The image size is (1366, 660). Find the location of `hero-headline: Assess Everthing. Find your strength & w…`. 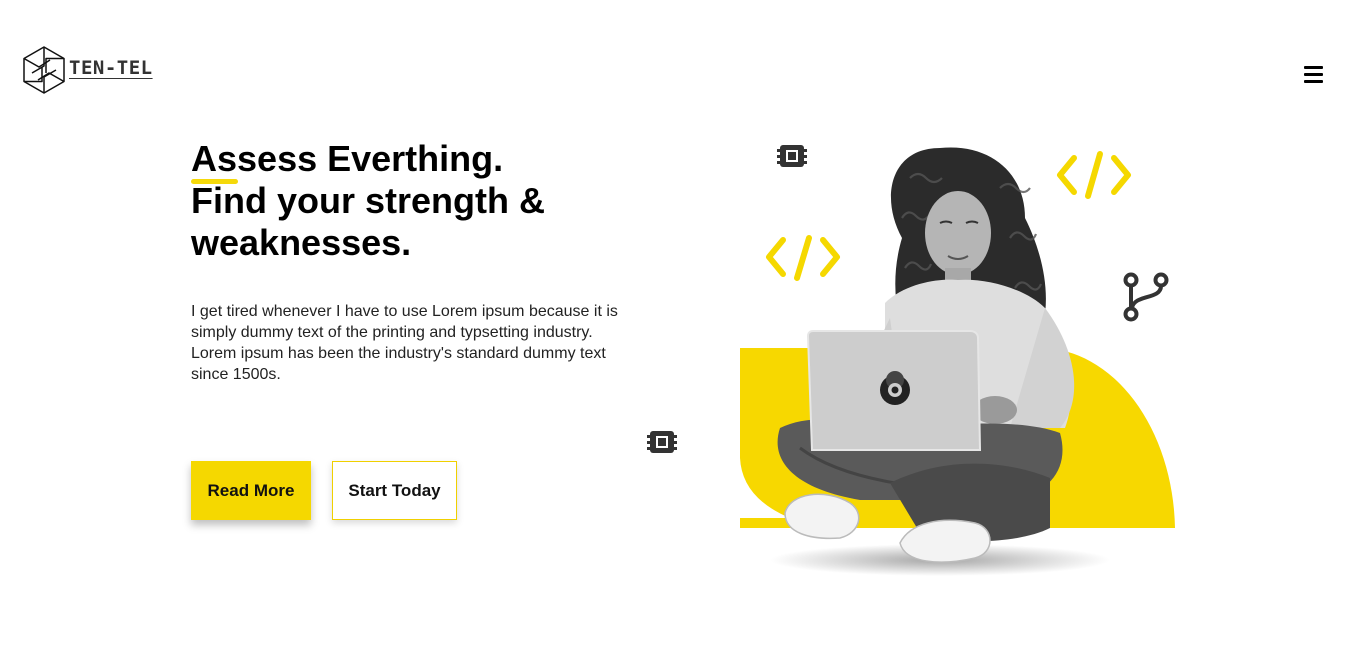

hero-headline: Assess Everthing. Find your strength & w… is located at coordinates (411, 201).